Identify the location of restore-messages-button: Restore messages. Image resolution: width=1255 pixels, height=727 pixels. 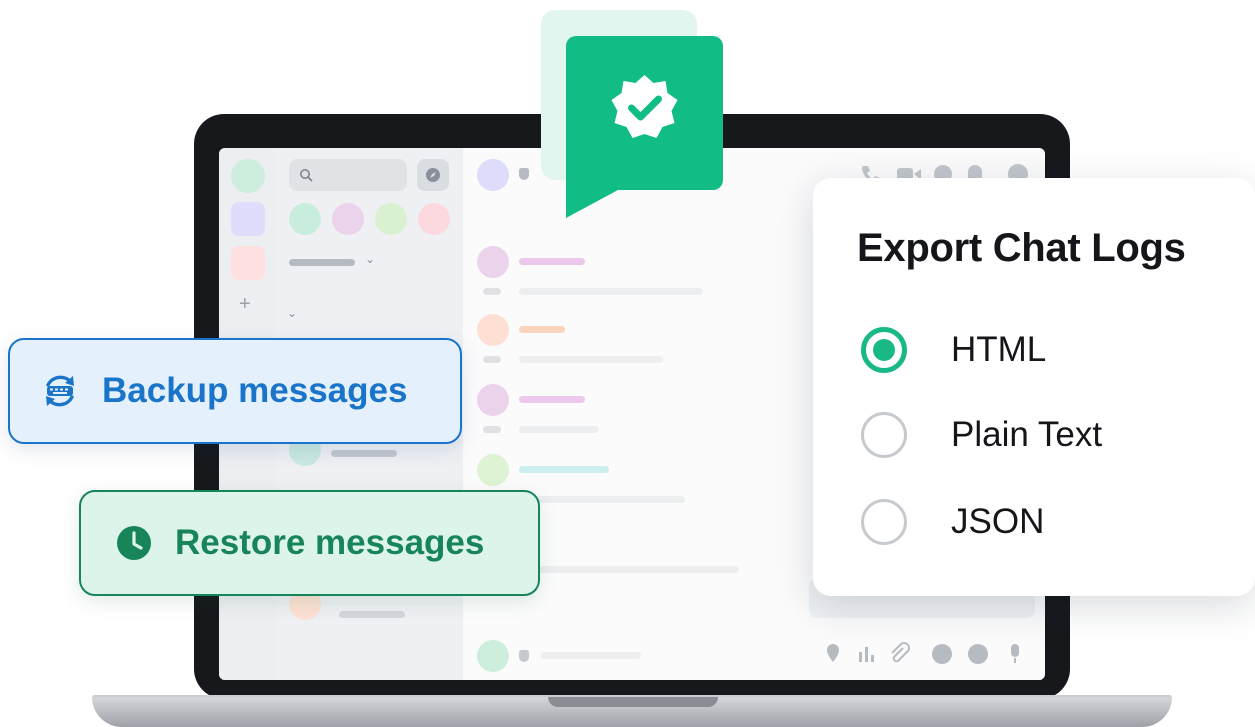
(309, 543).